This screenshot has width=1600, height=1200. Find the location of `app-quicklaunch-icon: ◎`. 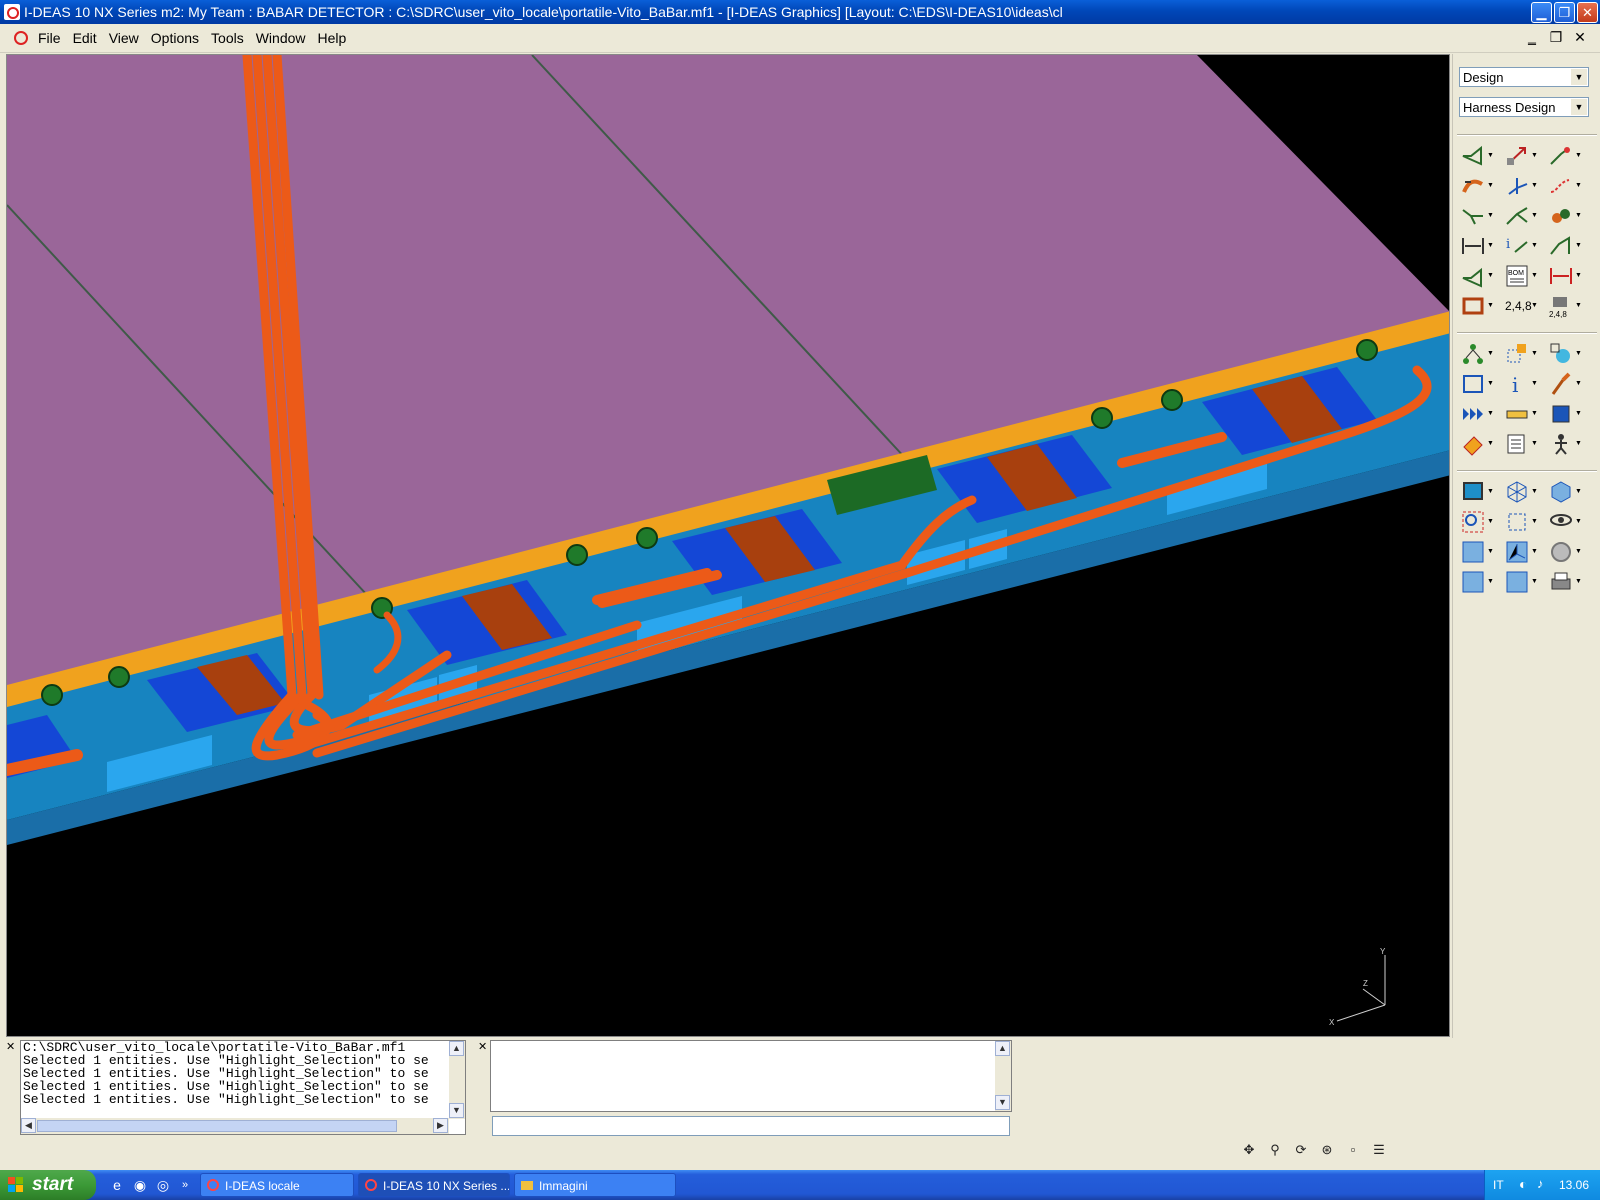

app-quicklaunch-icon: ◎ is located at coordinates (163, 1185).